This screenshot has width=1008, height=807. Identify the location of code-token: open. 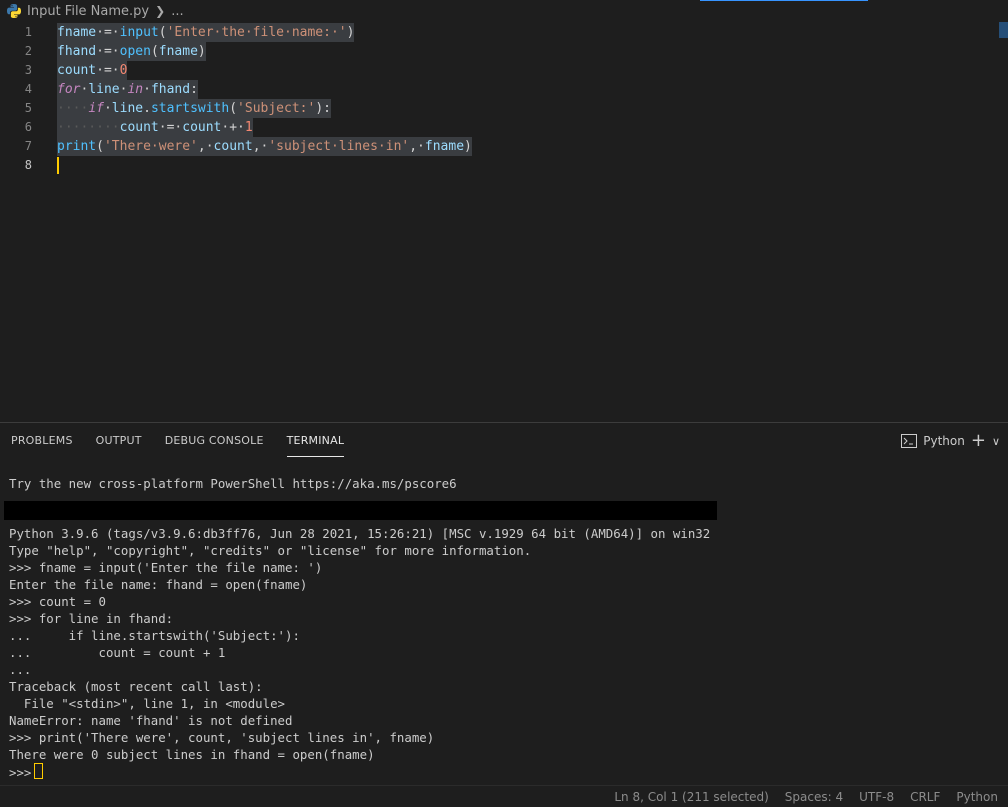
(135, 51).